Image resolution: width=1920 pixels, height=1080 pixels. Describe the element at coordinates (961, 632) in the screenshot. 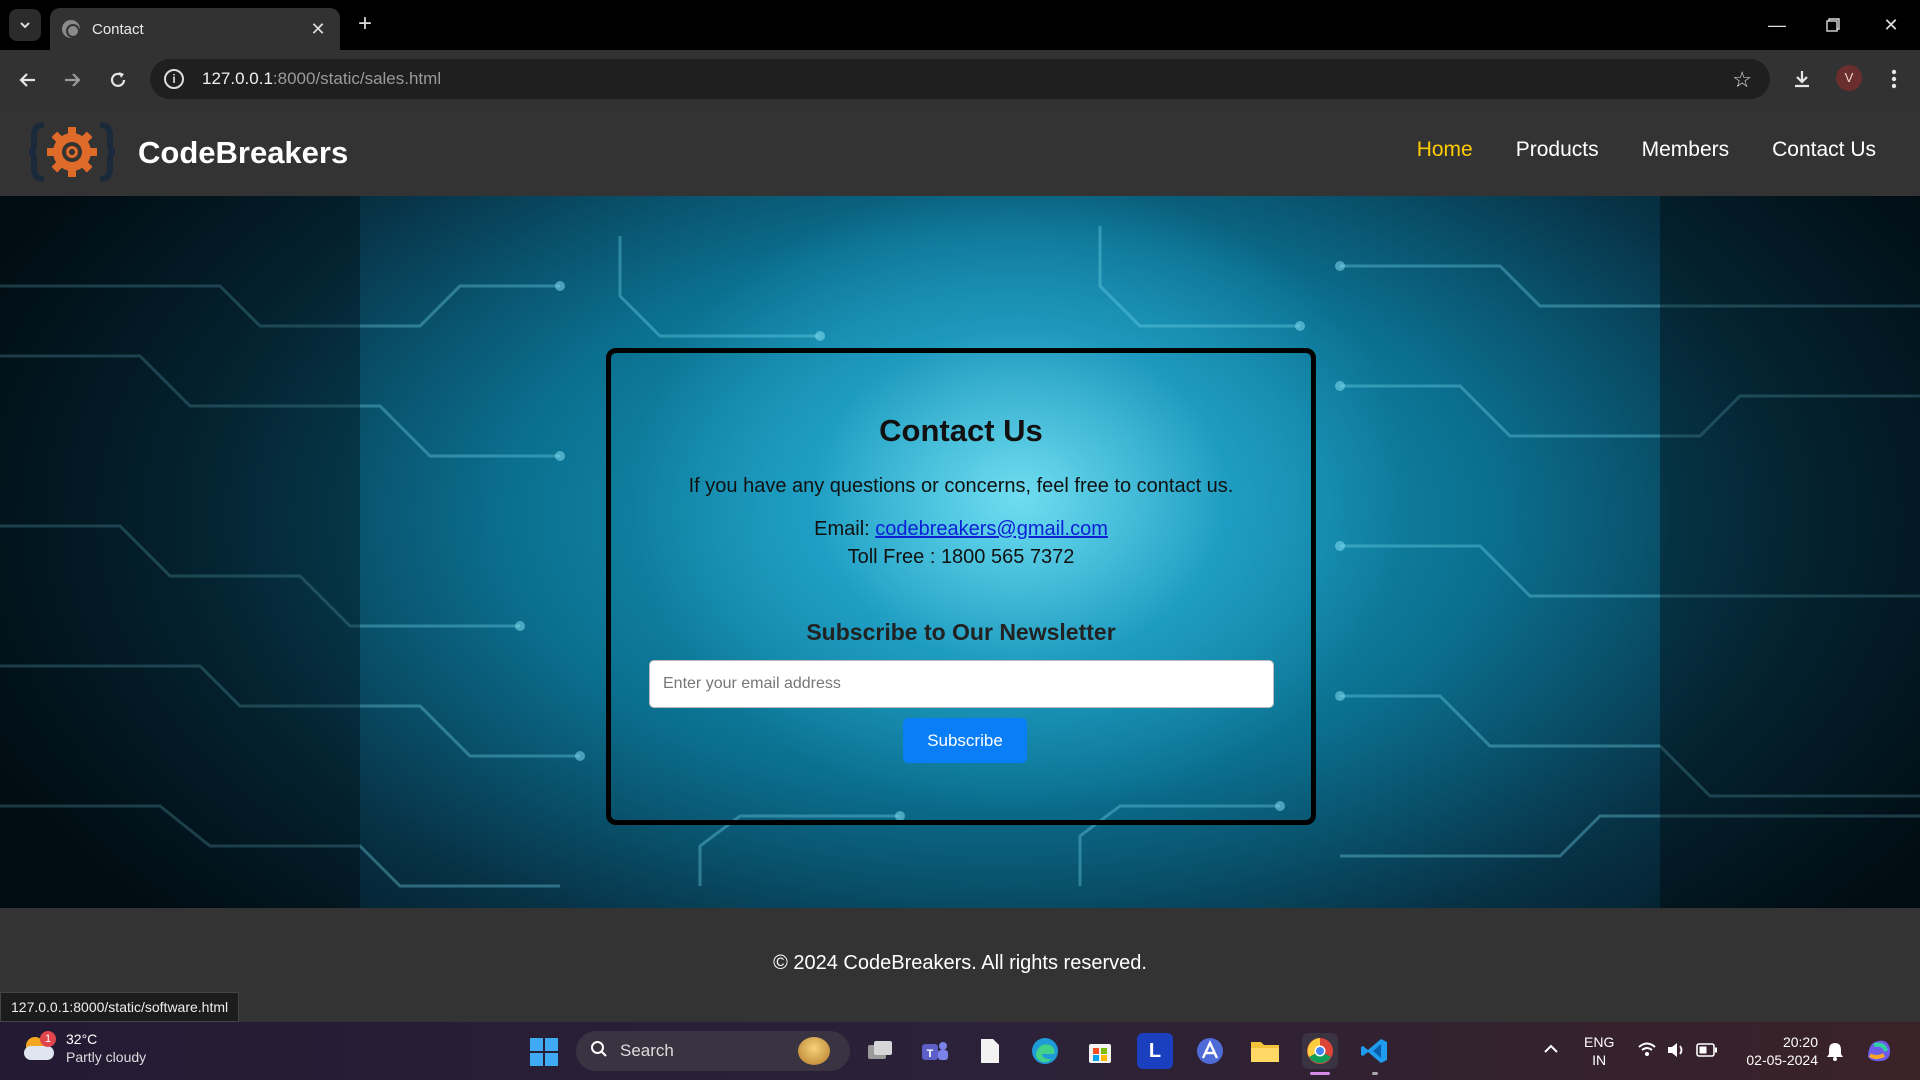

I see `newsletter-heading: Subscribe to Our Newsletter` at that location.